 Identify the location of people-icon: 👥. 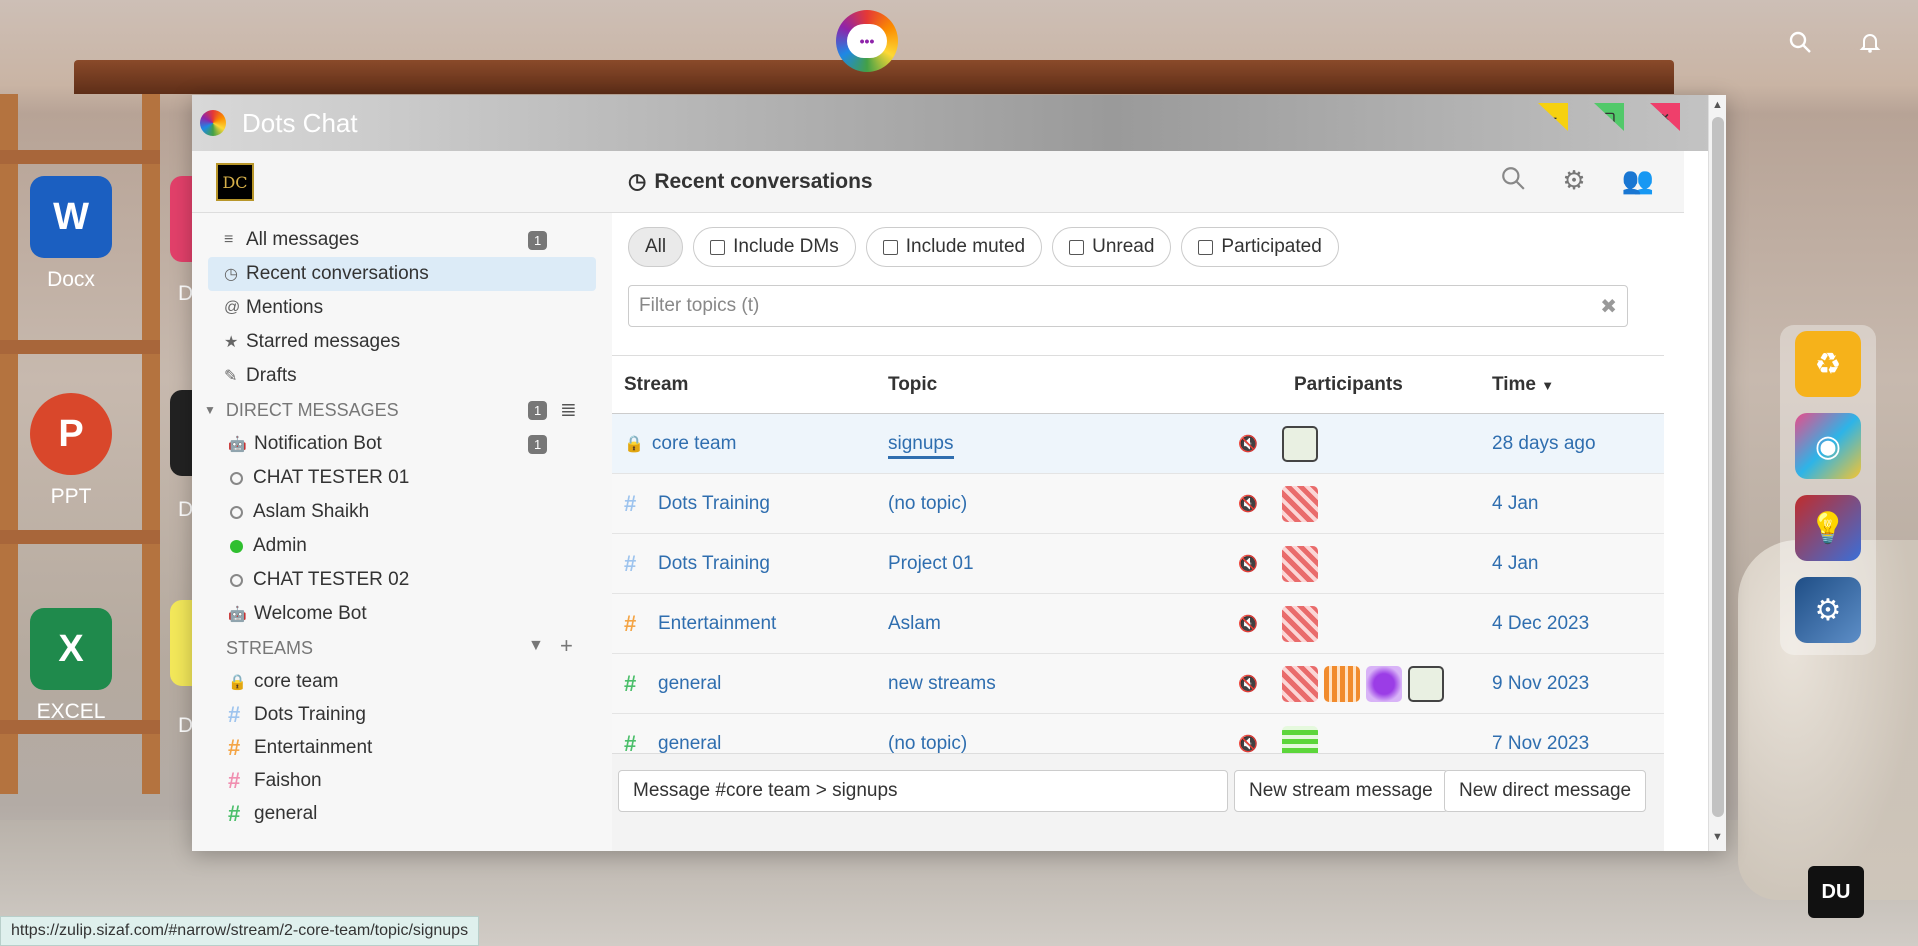
(1638, 181).